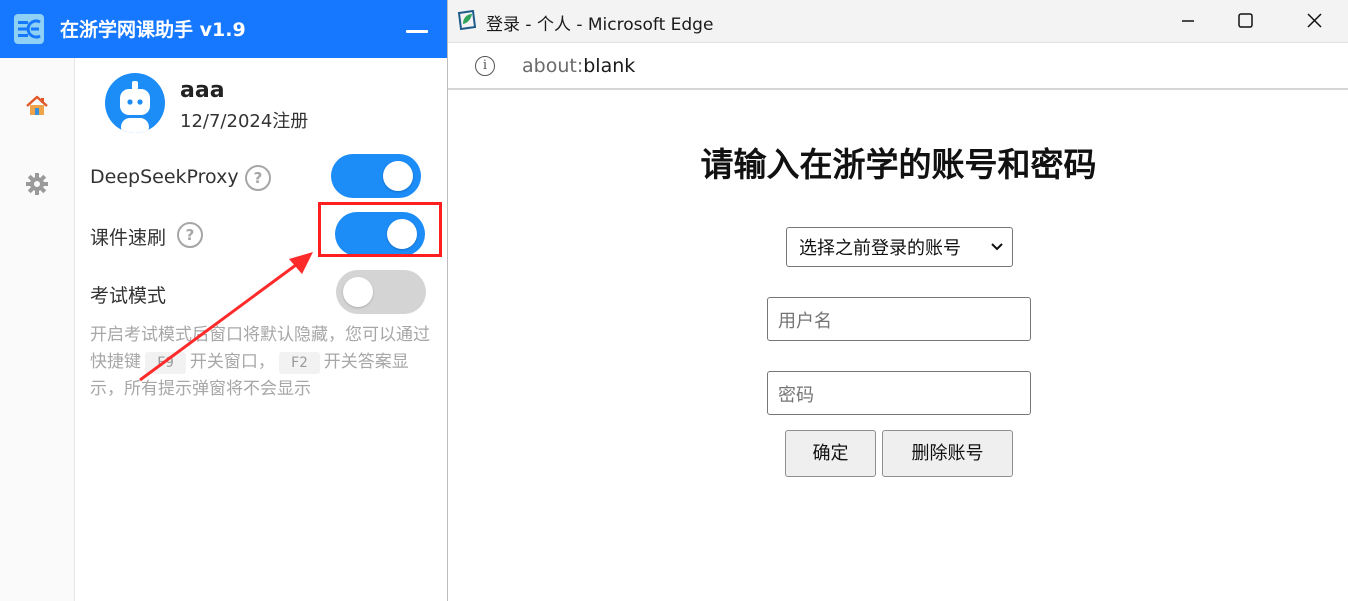 The height and width of the screenshot is (601, 1348). I want to click on user-name: aaa, so click(202, 90).